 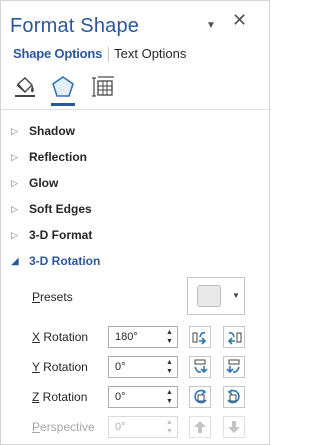 I want to click on section-label: Reflection, so click(x=58, y=157).